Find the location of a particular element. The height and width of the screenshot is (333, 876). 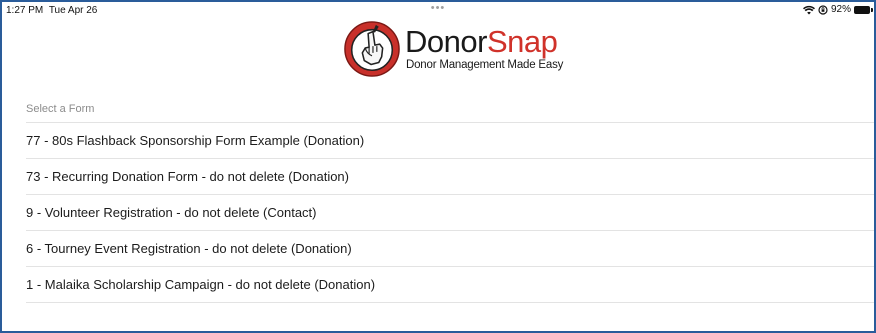

logo-tagline: Donor Management Made Easy is located at coordinates (485, 65).